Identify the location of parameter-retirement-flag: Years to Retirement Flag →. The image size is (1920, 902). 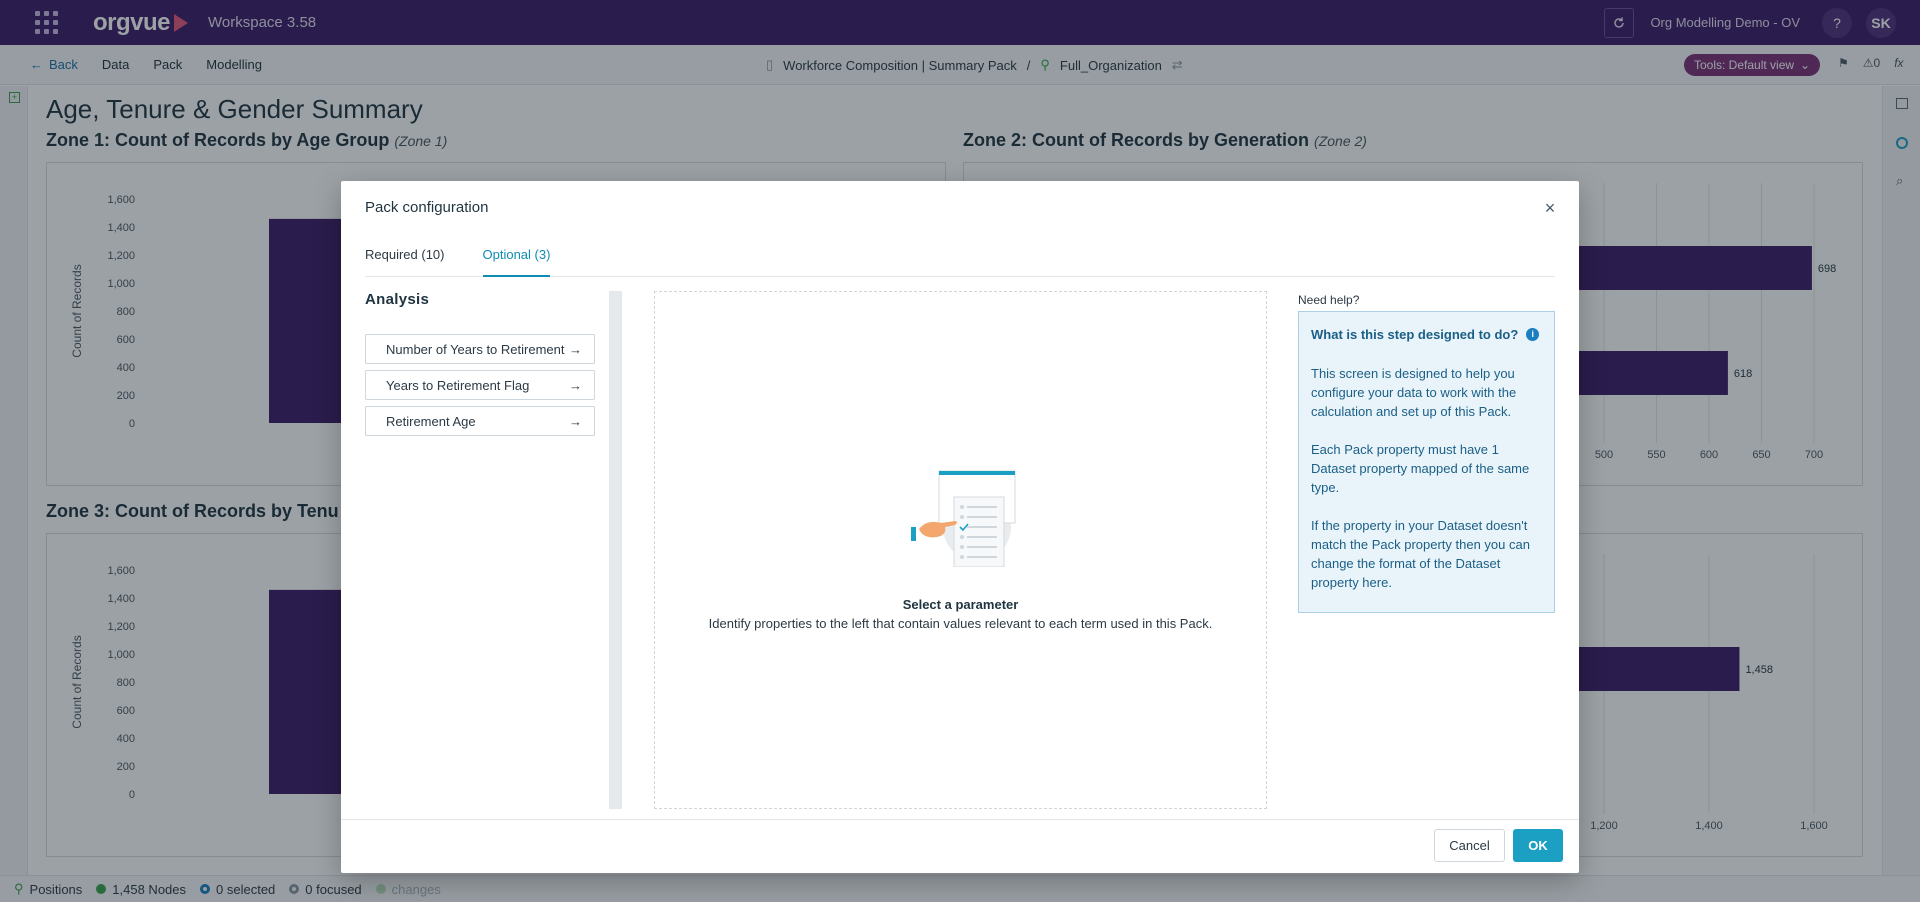
(480, 385).